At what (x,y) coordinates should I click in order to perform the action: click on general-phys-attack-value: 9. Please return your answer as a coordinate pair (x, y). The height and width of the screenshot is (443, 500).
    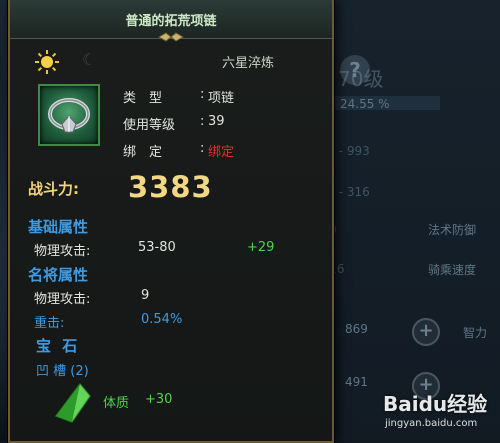
    Looking at the image, I should click on (145, 295).